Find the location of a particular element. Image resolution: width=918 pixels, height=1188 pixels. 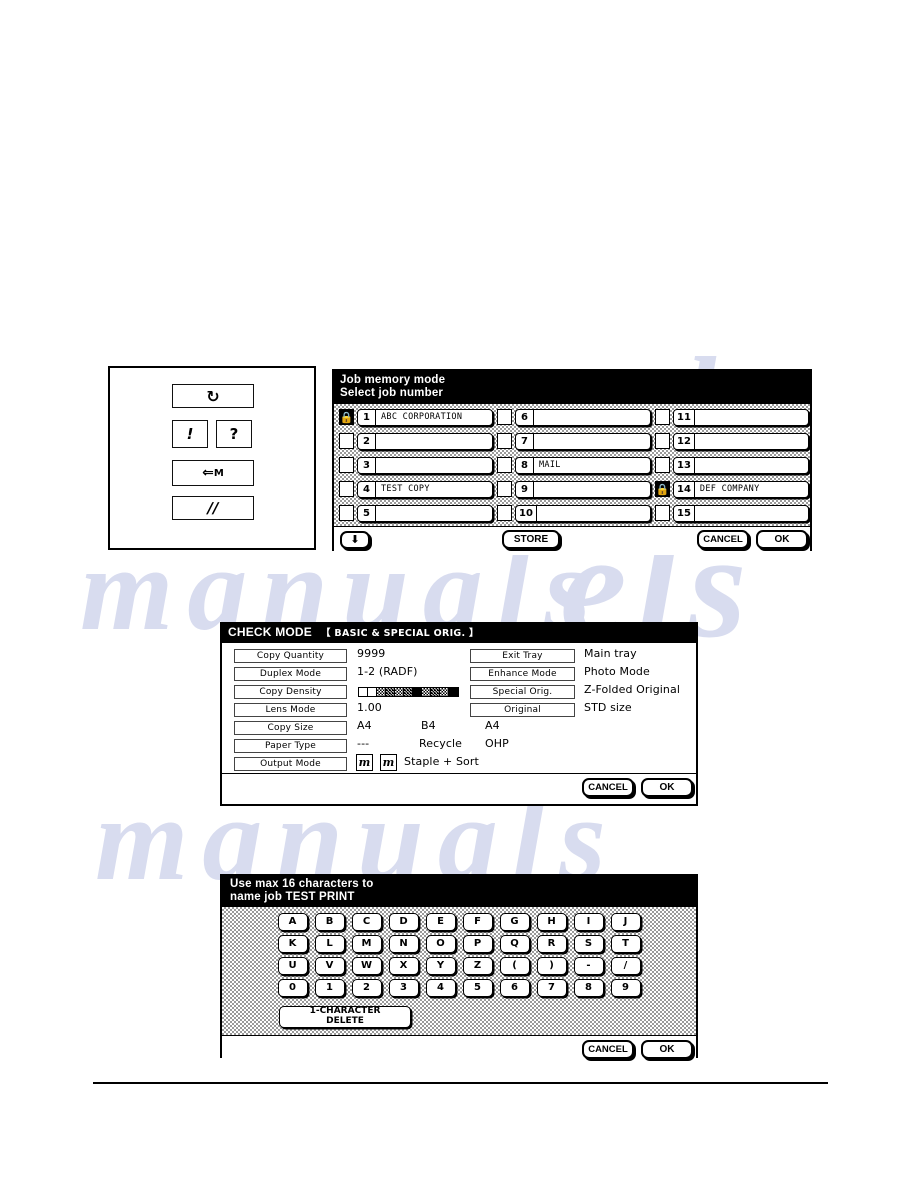

one-character-delete-button: 1-CHARACTER DELETE is located at coordinates (345, 1016).